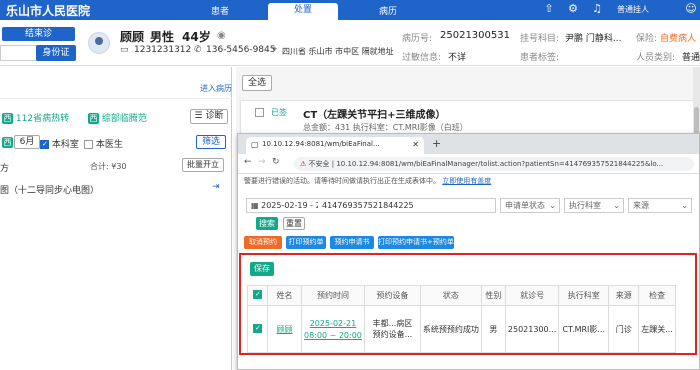  Describe the element at coordinates (38, 34) in the screenshot. I see `end-visit-button: 结束诊` at that location.